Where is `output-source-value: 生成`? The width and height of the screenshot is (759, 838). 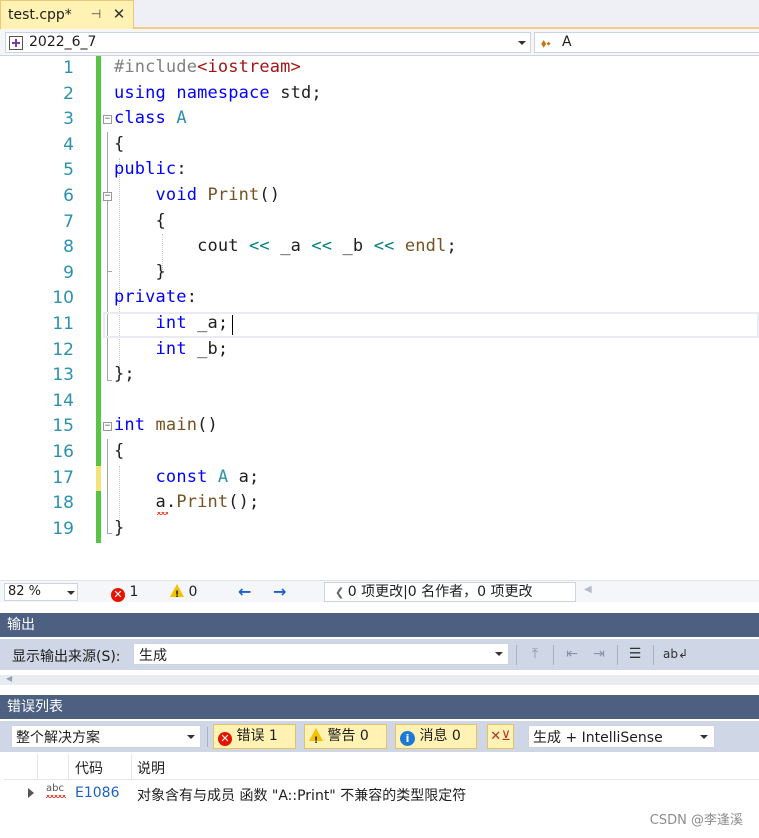 output-source-value: 生成 is located at coordinates (153, 656).